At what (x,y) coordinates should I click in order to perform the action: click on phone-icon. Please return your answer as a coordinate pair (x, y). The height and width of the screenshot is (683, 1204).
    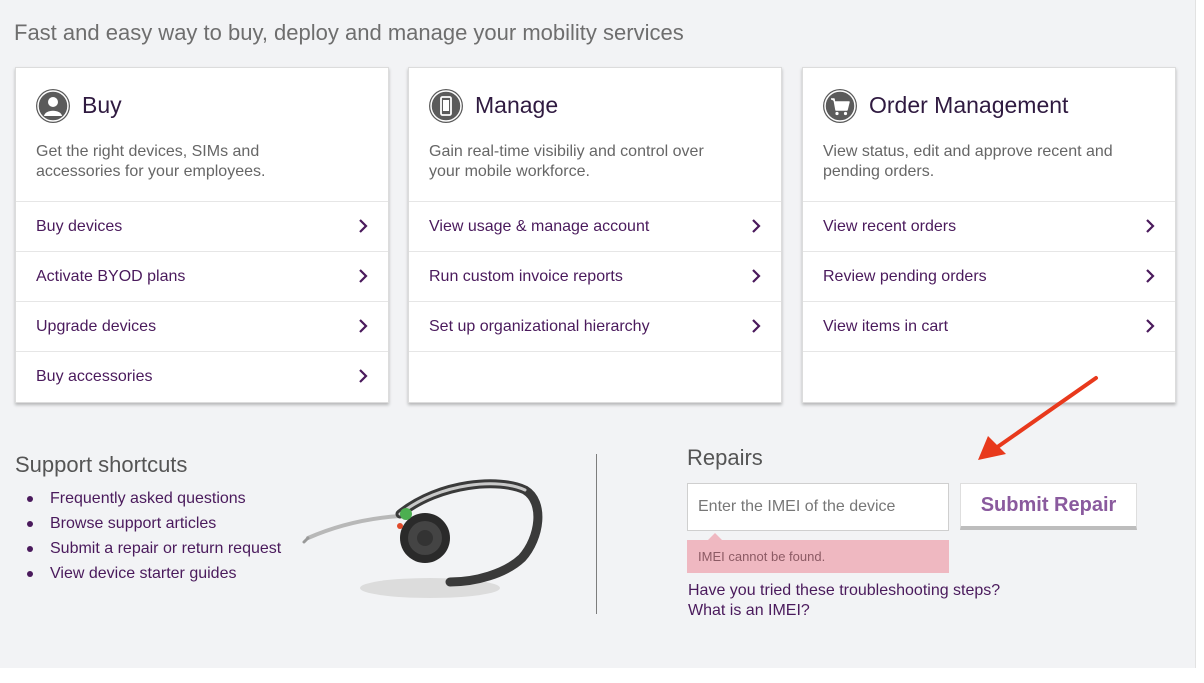
    Looking at the image, I should click on (446, 106).